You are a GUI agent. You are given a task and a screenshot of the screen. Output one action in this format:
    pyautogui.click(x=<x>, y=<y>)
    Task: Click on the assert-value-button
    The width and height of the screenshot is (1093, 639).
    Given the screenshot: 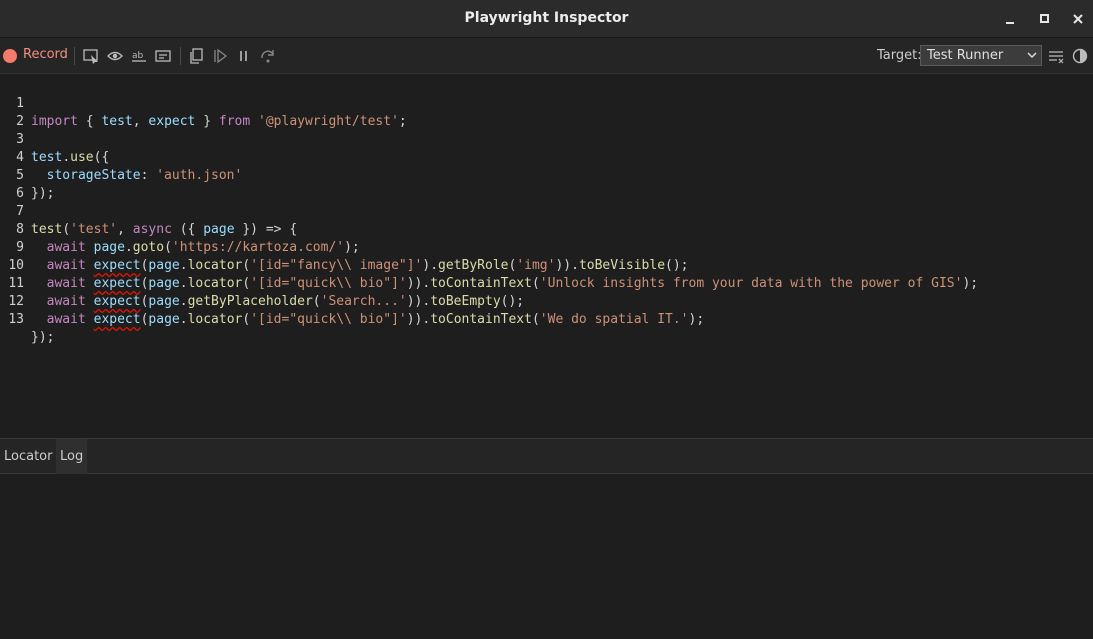 What is the action you would take?
    pyautogui.click(x=163, y=56)
    